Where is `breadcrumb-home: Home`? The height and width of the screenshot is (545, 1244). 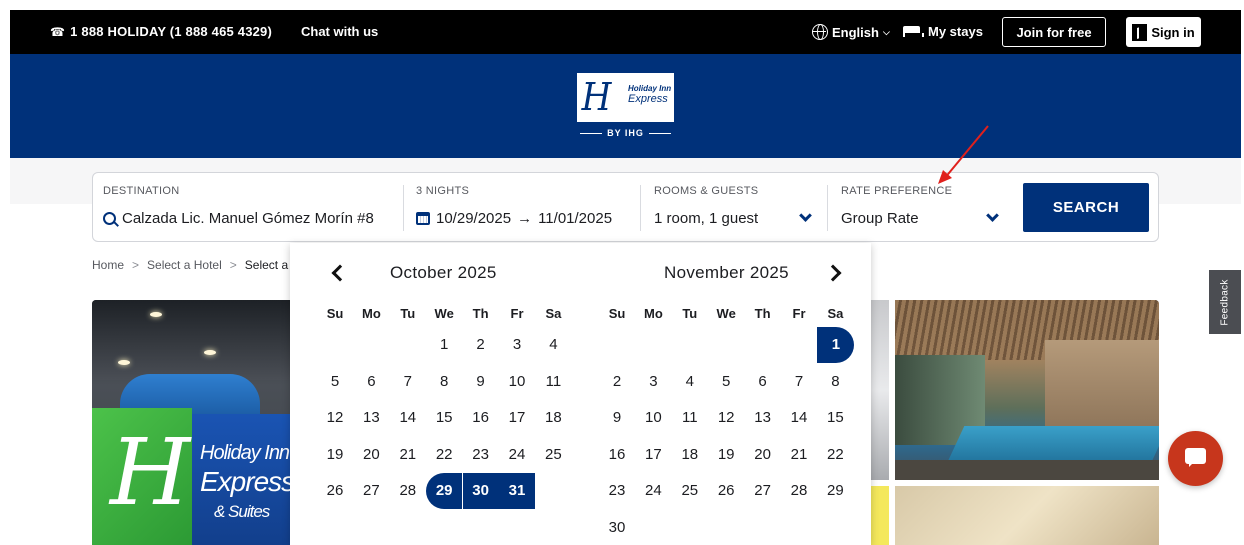
breadcrumb-home: Home is located at coordinates (108, 265).